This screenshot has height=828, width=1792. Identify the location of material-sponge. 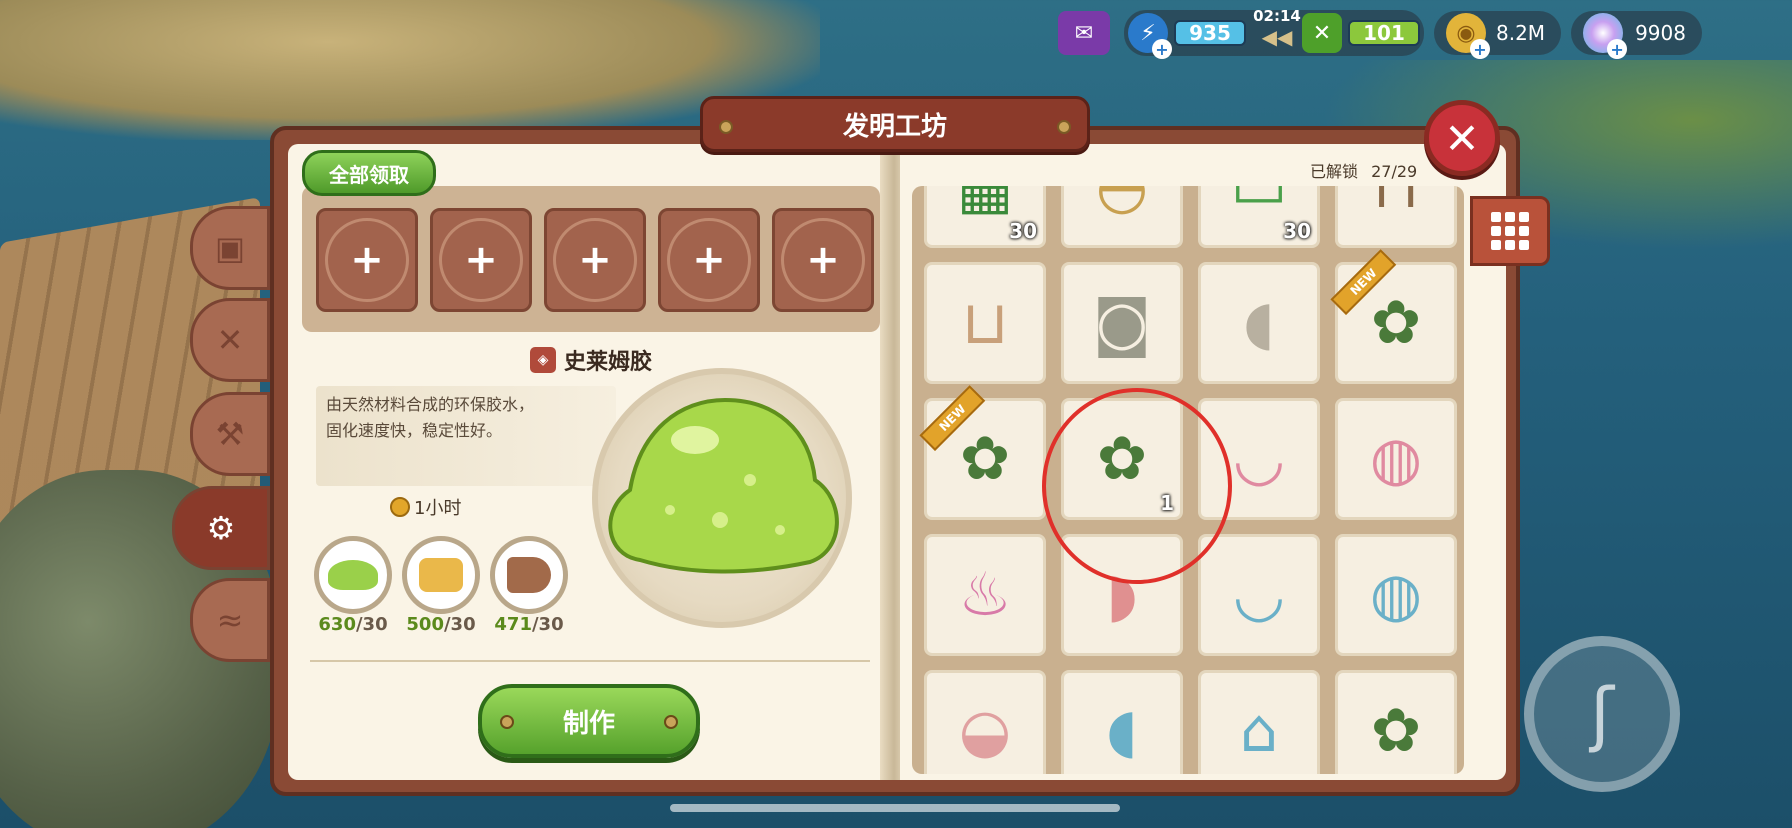
(441, 575).